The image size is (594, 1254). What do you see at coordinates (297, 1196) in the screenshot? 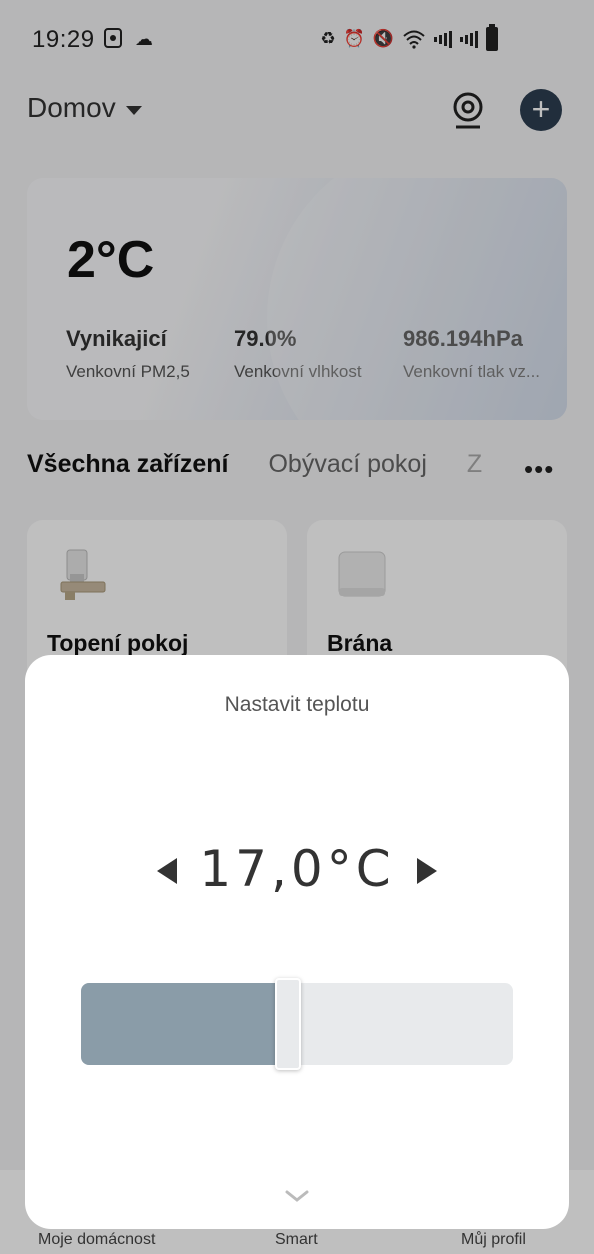
I see `chevron-down-icon` at bounding box center [297, 1196].